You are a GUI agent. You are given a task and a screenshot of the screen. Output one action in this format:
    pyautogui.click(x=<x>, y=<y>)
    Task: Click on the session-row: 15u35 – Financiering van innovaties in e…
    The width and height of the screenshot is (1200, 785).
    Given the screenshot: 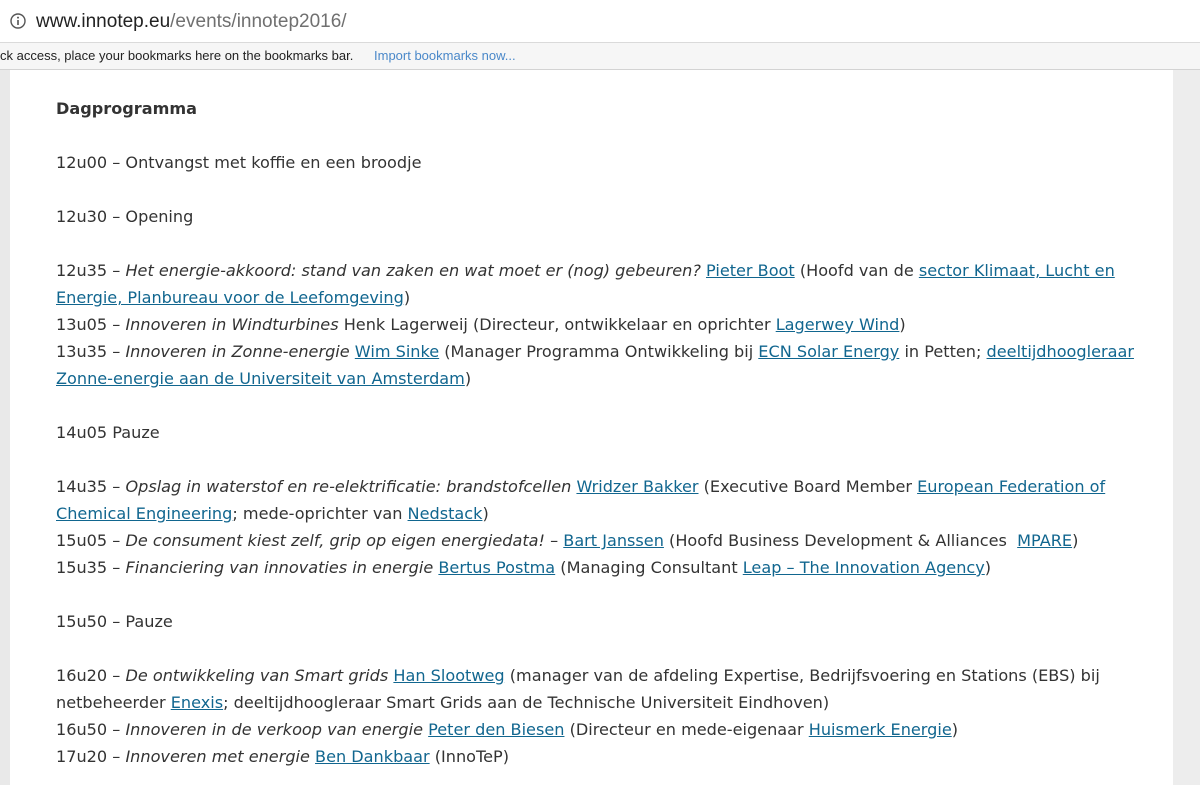 What is the action you would take?
    pyautogui.click(x=524, y=567)
    